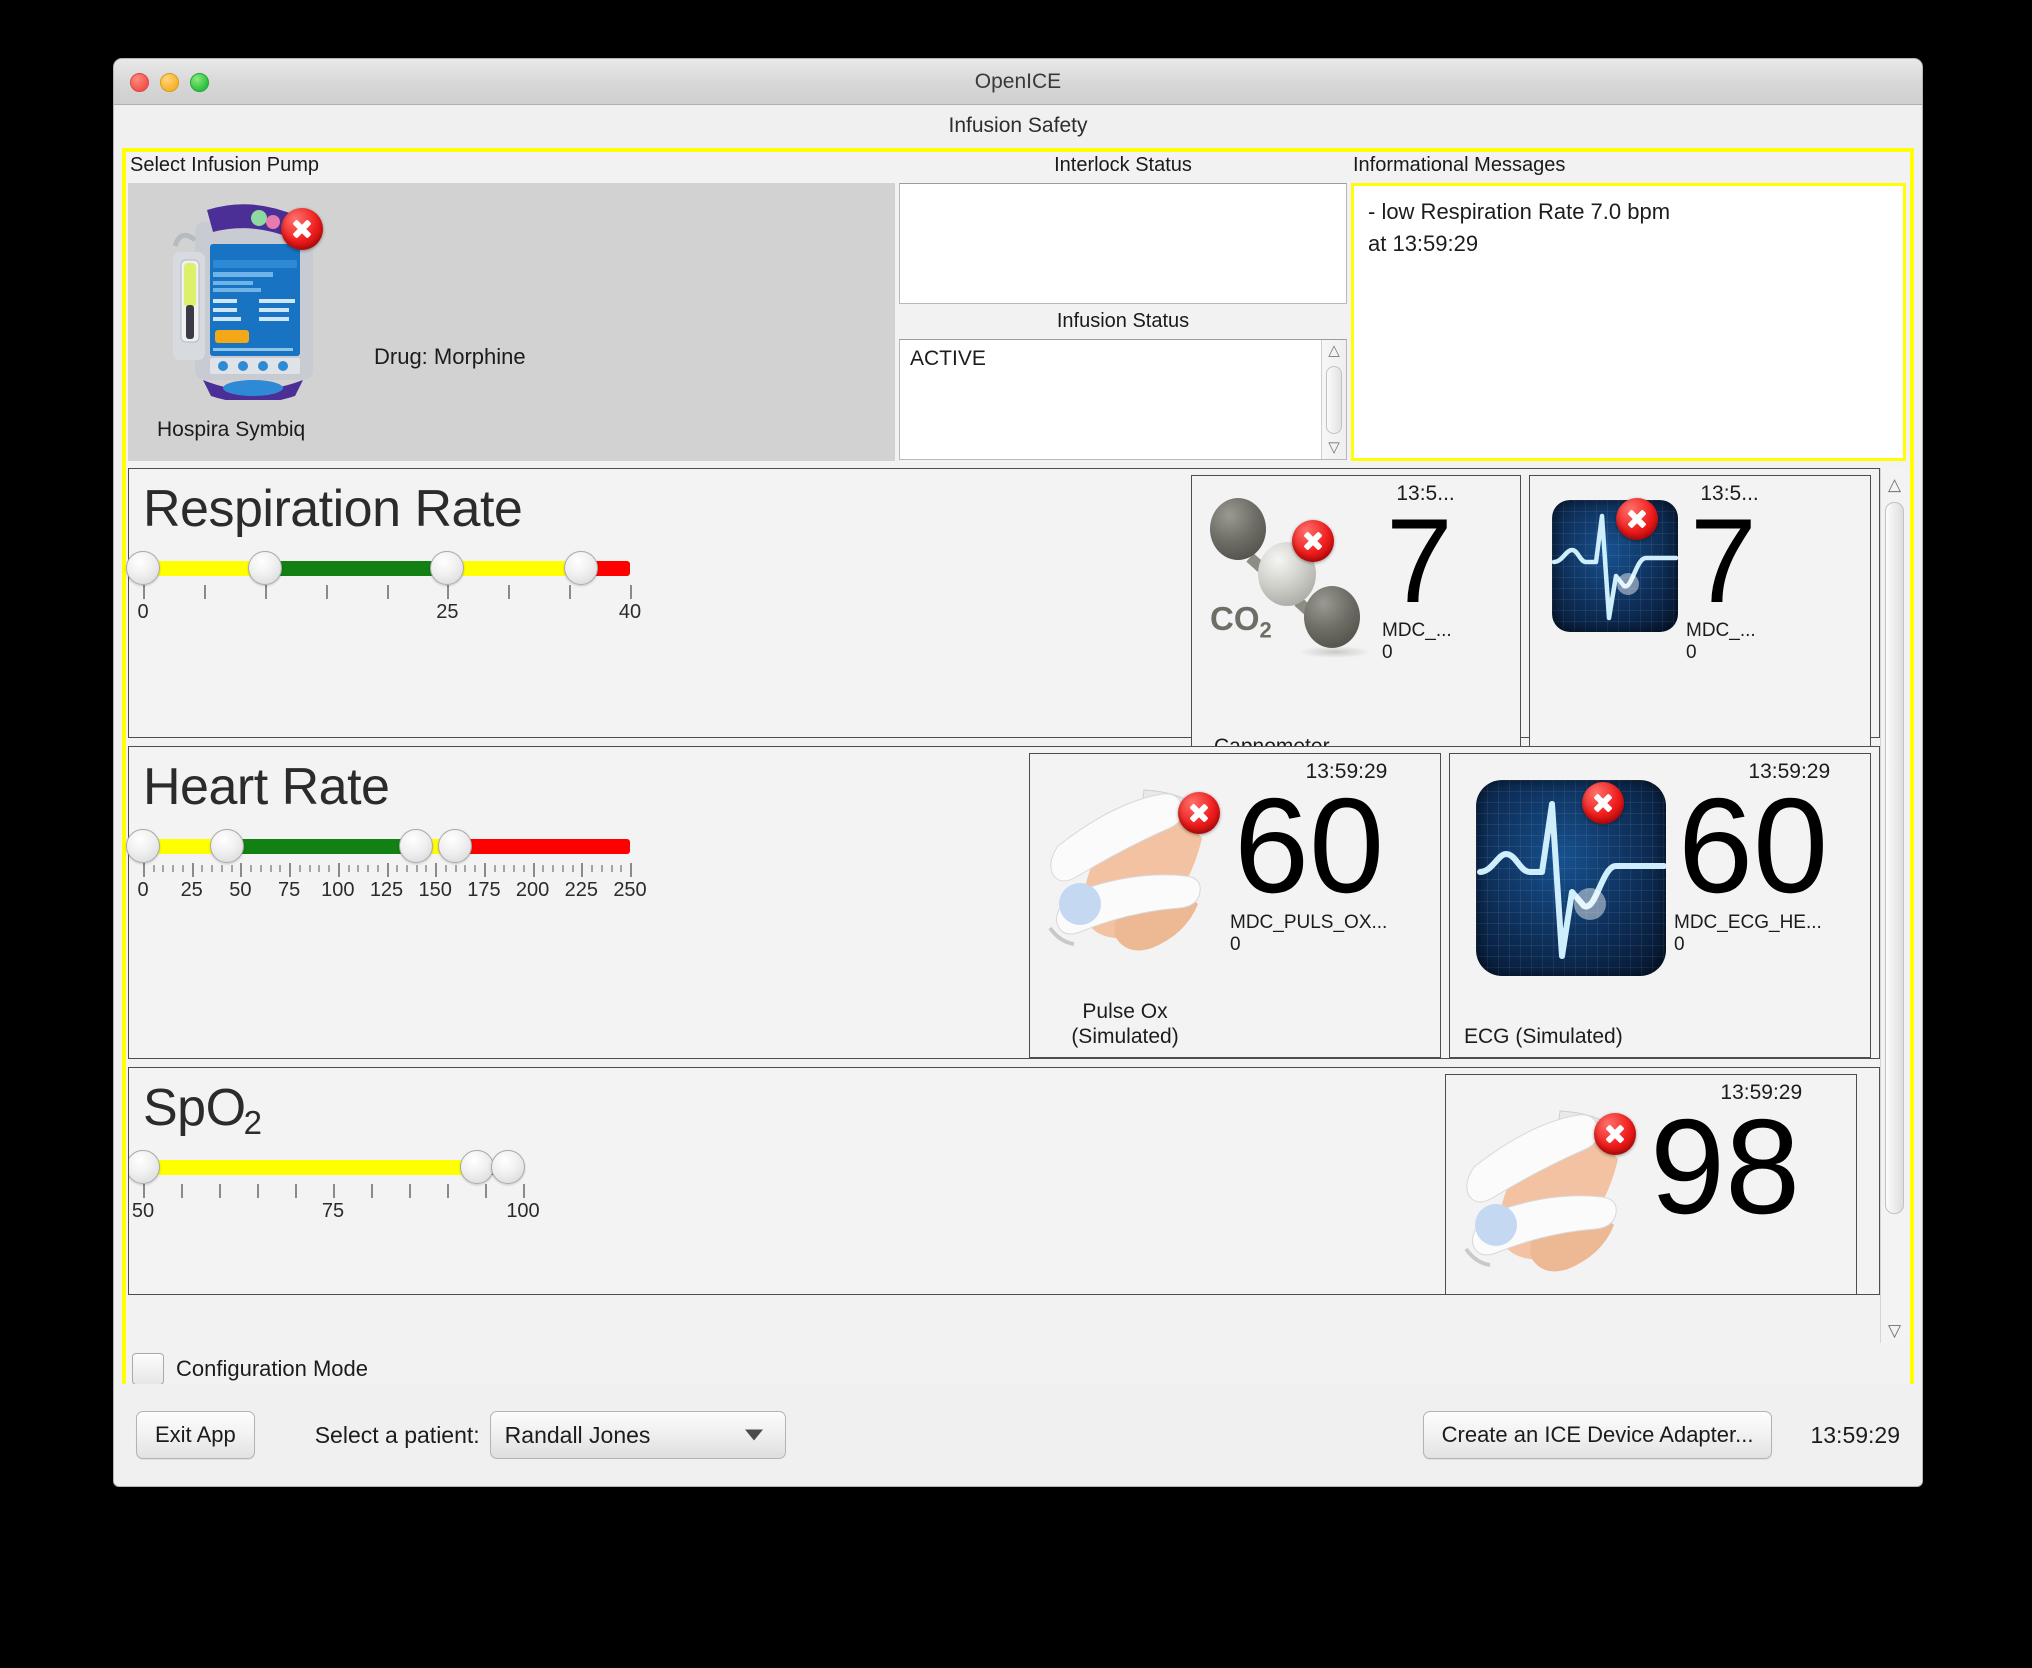  What do you see at coordinates (948, 358) in the screenshot?
I see `infusion-status-value: ACTIVE` at bounding box center [948, 358].